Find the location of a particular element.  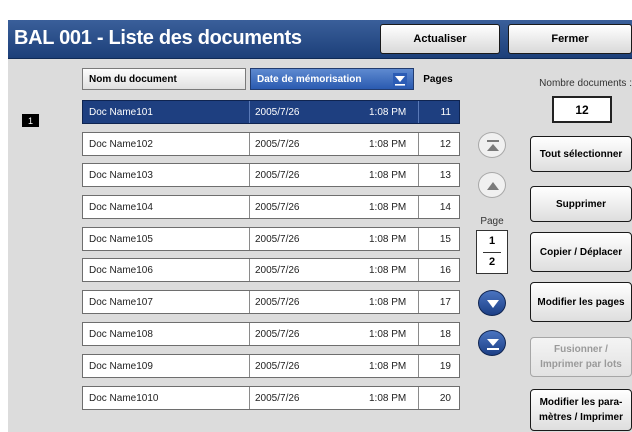

close-button: Fermer is located at coordinates (570, 39).